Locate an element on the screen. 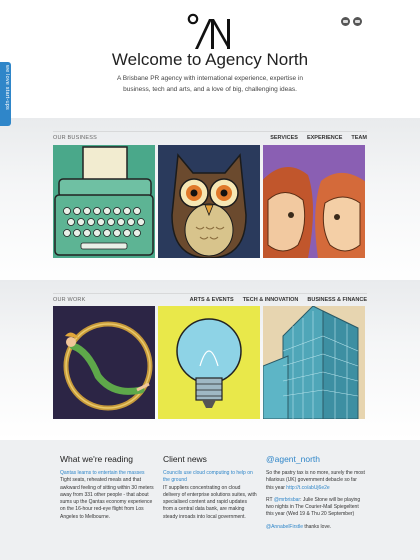  typewriter-tile is located at coordinates (104, 201).